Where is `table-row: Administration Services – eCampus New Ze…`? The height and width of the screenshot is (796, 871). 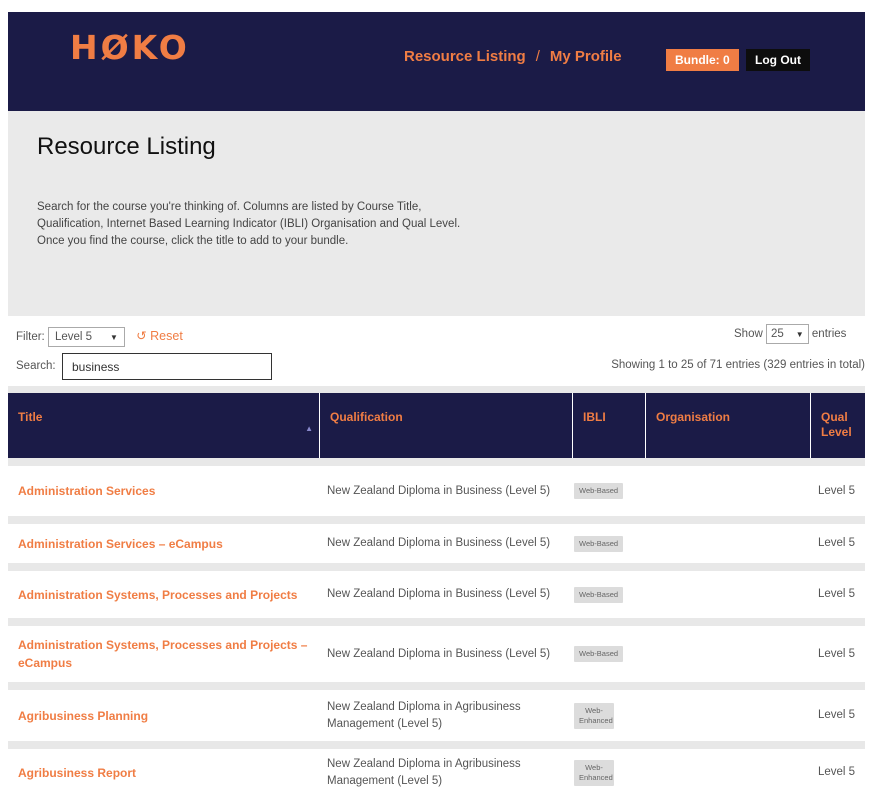
table-row: Administration Services – eCampus New Ze… is located at coordinates (436, 543).